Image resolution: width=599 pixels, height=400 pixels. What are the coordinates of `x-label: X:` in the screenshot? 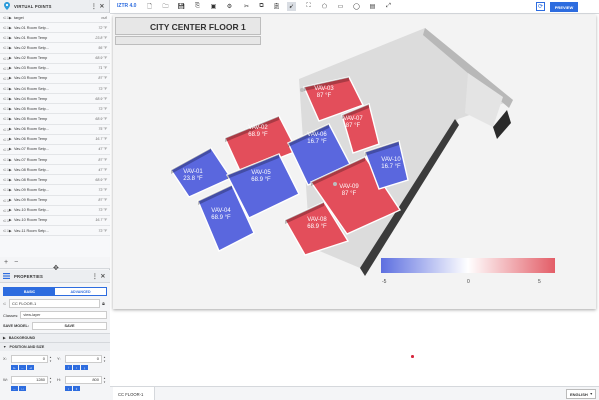 It's located at (5, 358).